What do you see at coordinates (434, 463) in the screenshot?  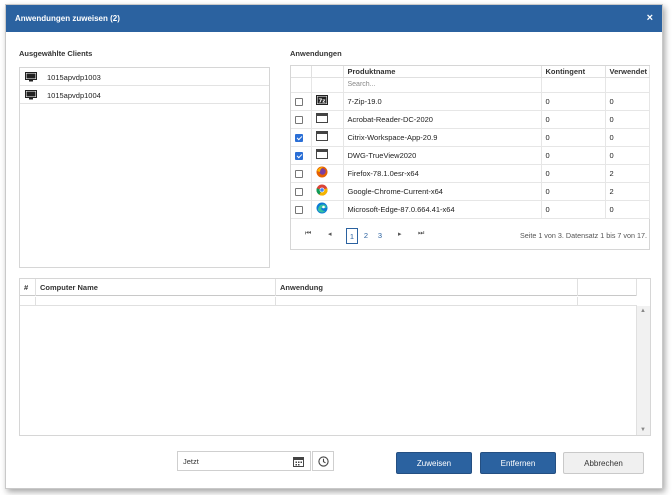 I see `assign-button: Zuweisen` at bounding box center [434, 463].